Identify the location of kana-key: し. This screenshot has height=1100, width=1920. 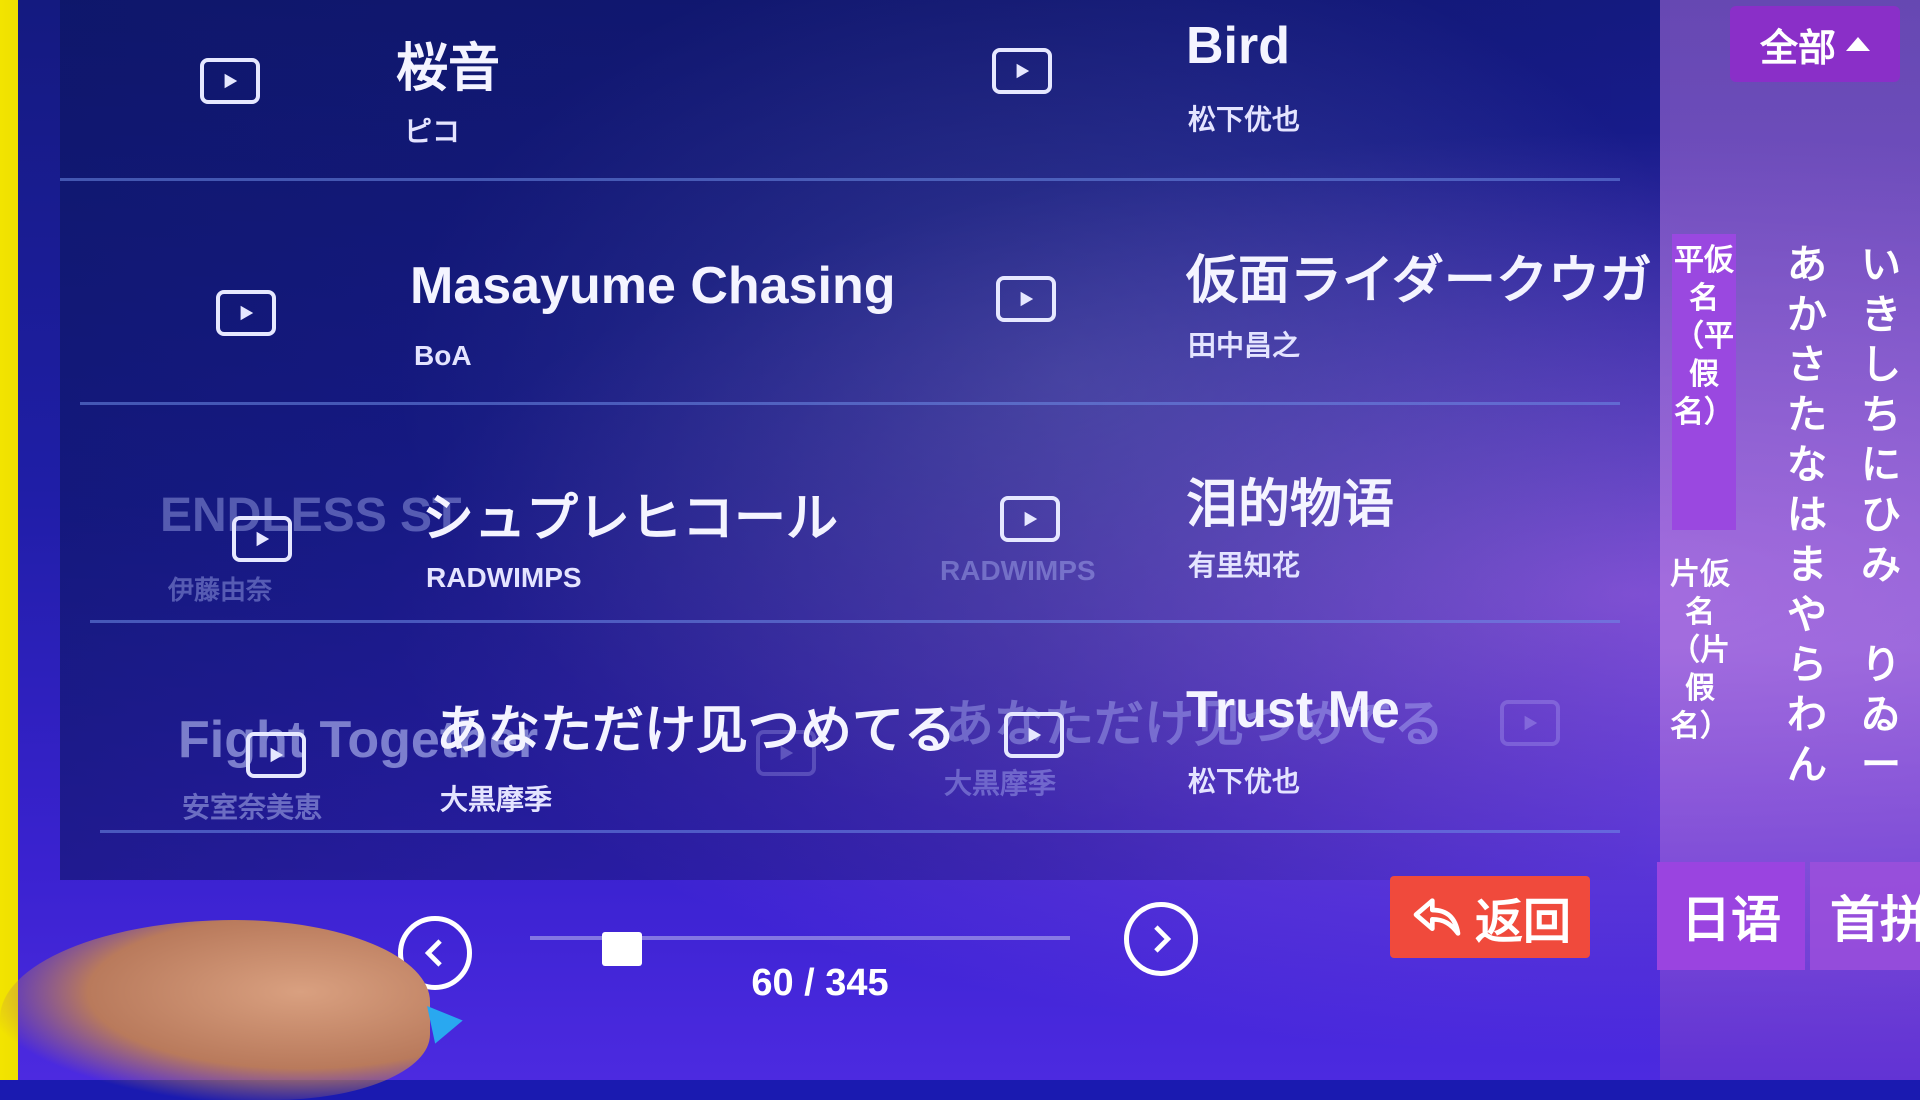
(1881, 365).